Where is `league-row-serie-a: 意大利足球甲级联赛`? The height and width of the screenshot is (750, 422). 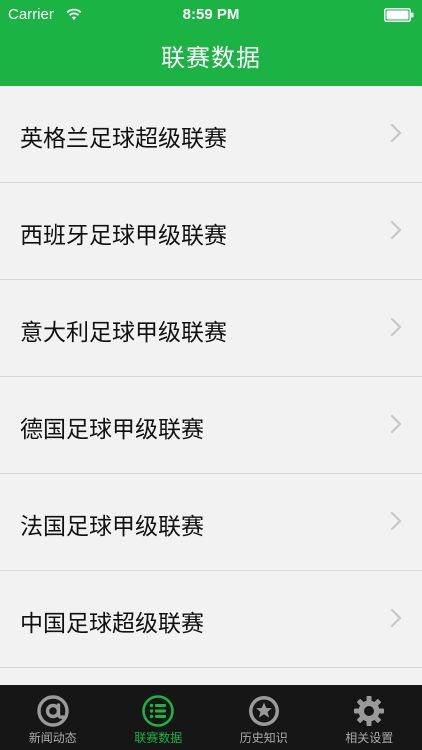
league-row-serie-a: 意大利足球甲级联赛 is located at coordinates (211, 328).